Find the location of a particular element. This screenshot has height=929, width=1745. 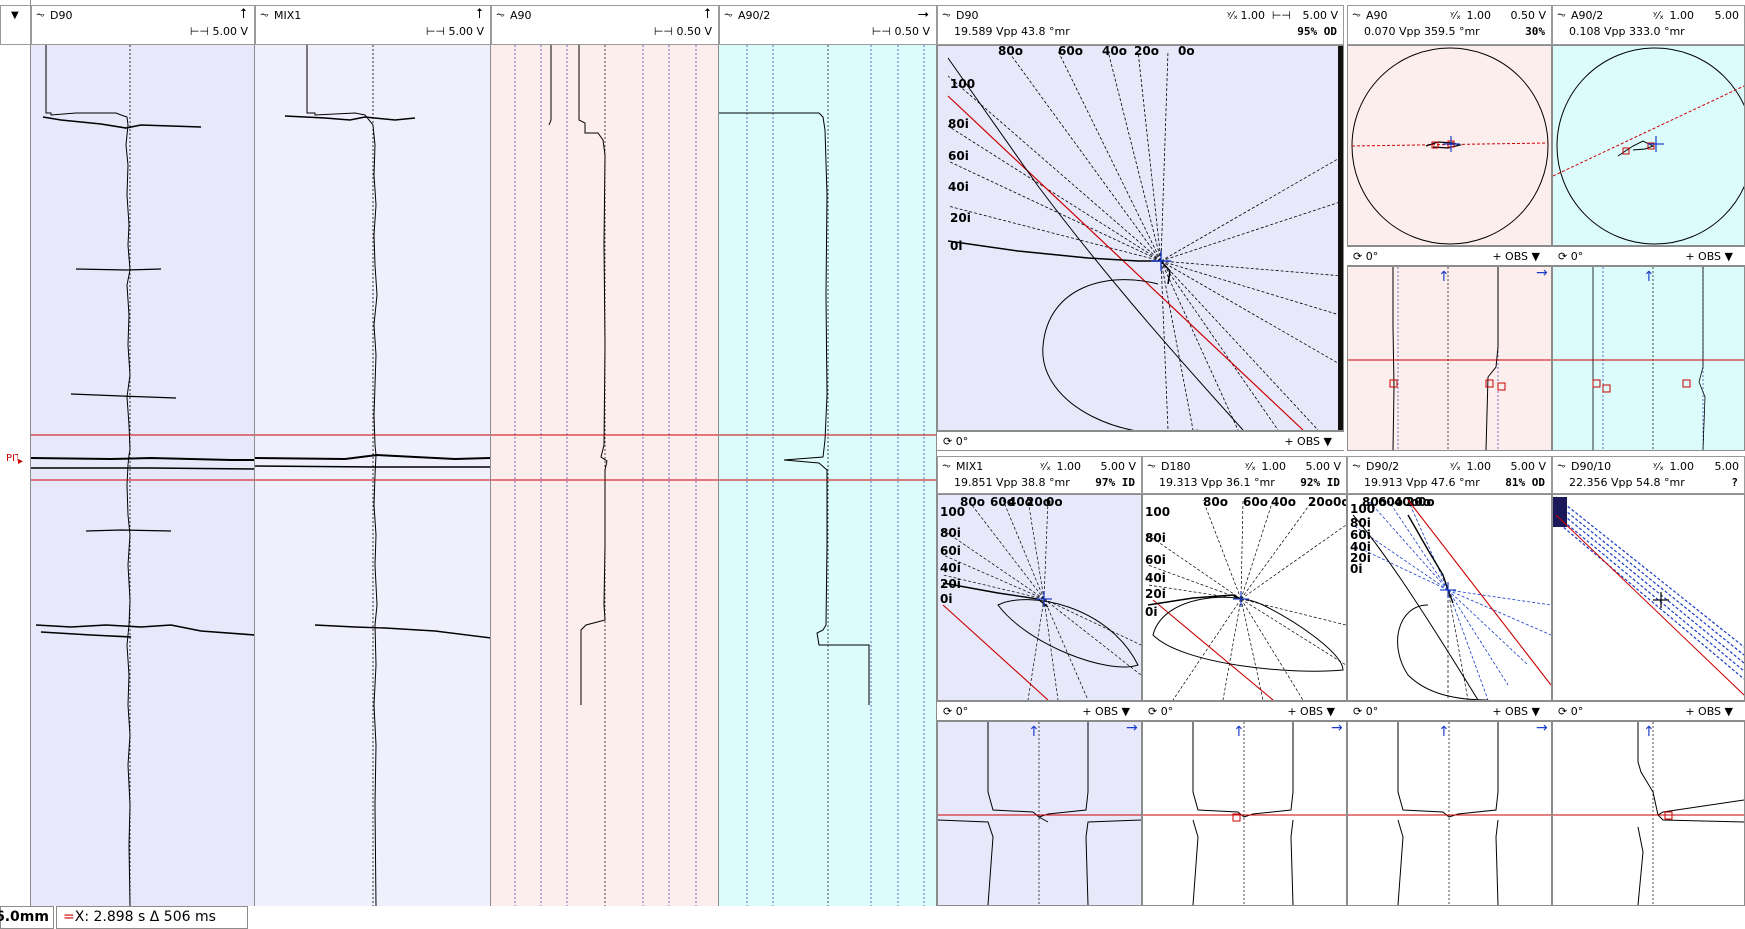

phase-value: 333.0 °mr is located at coordinates (1656, 31).